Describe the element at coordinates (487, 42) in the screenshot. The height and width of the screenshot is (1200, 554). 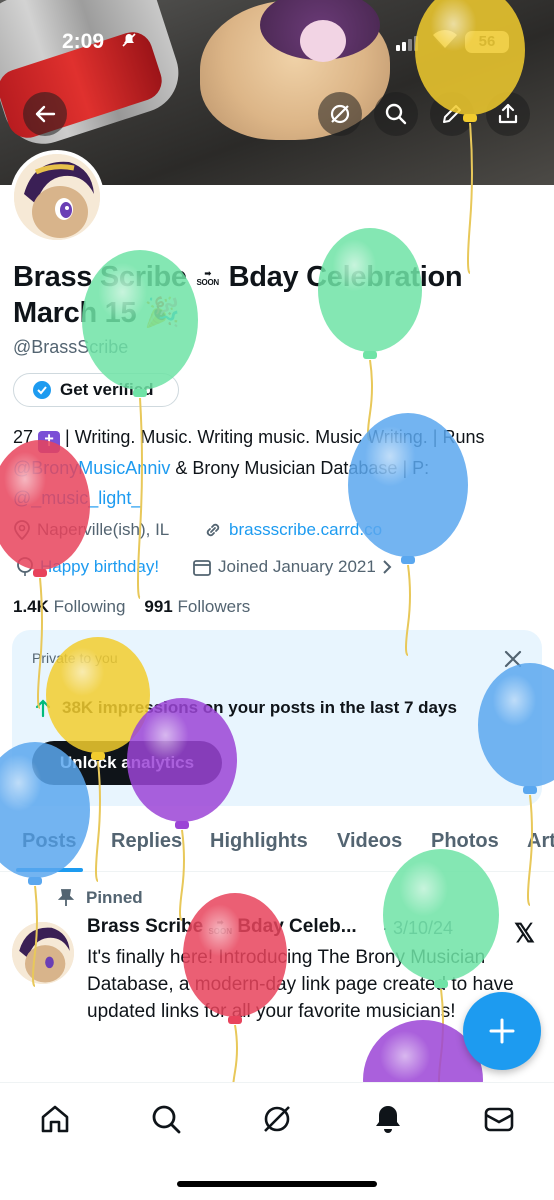
I see `battery-indicator: 56` at that location.